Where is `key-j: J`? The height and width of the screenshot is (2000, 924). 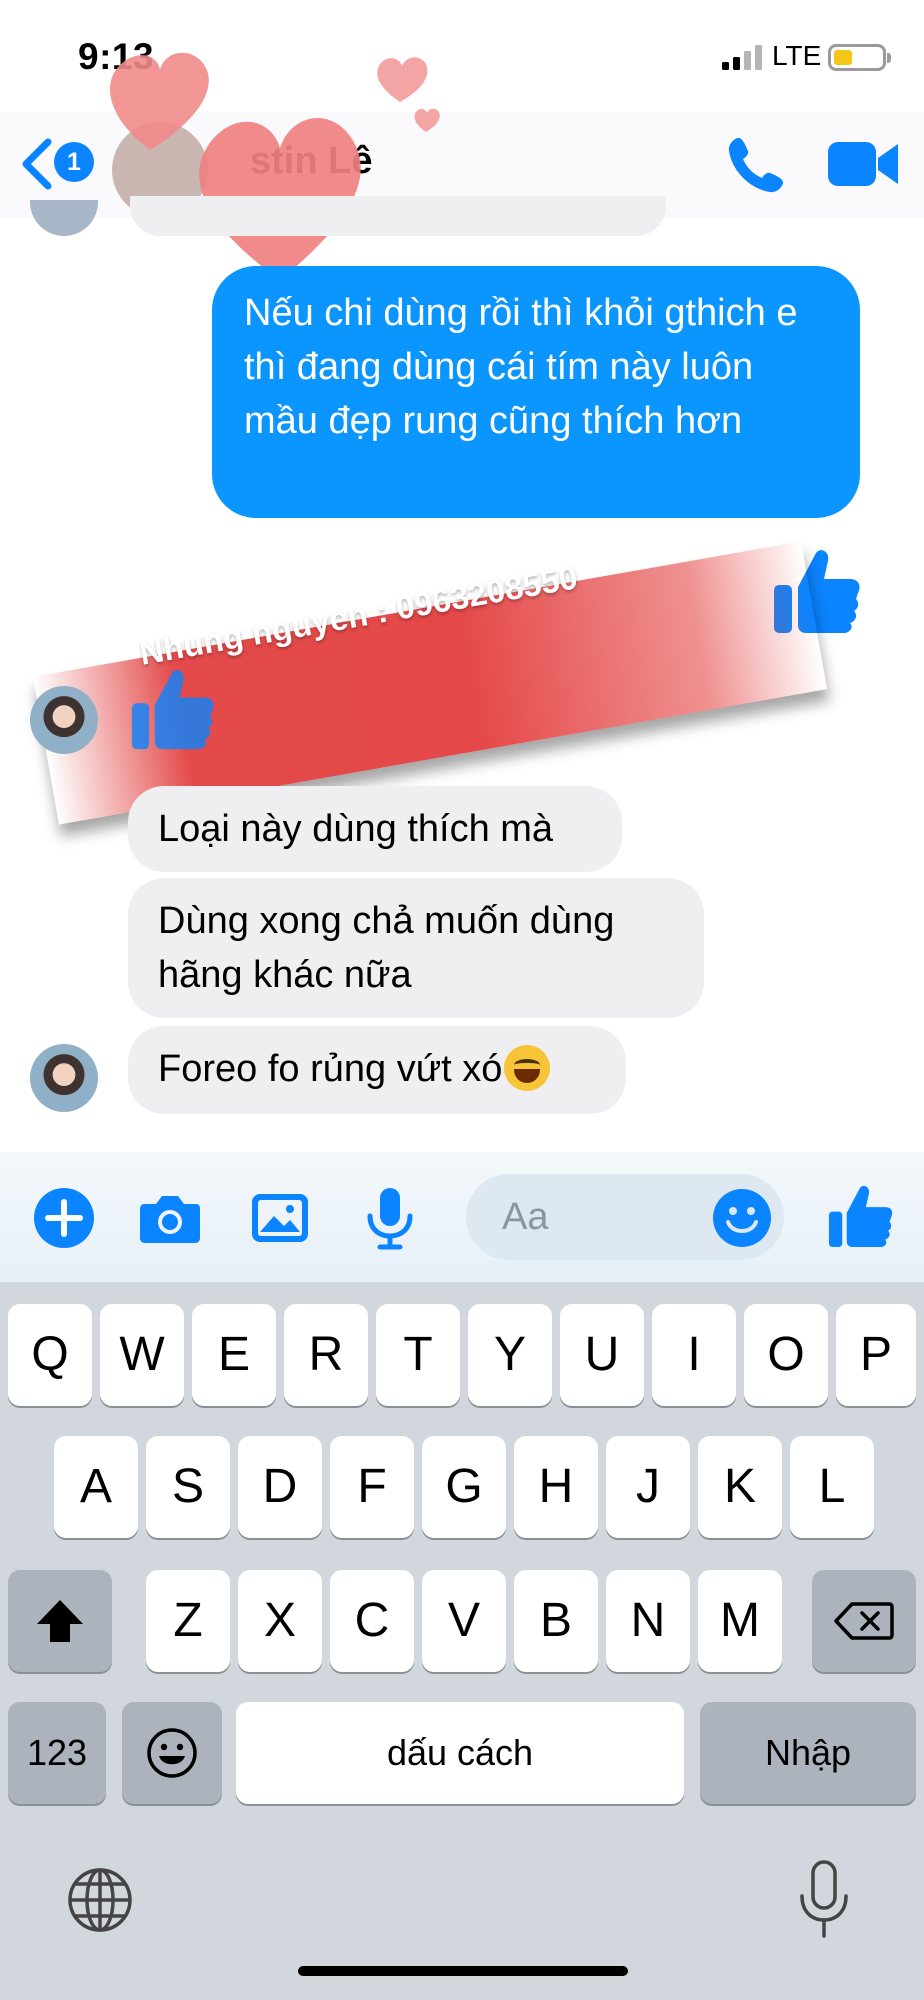
key-j: J is located at coordinates (648, 1487).